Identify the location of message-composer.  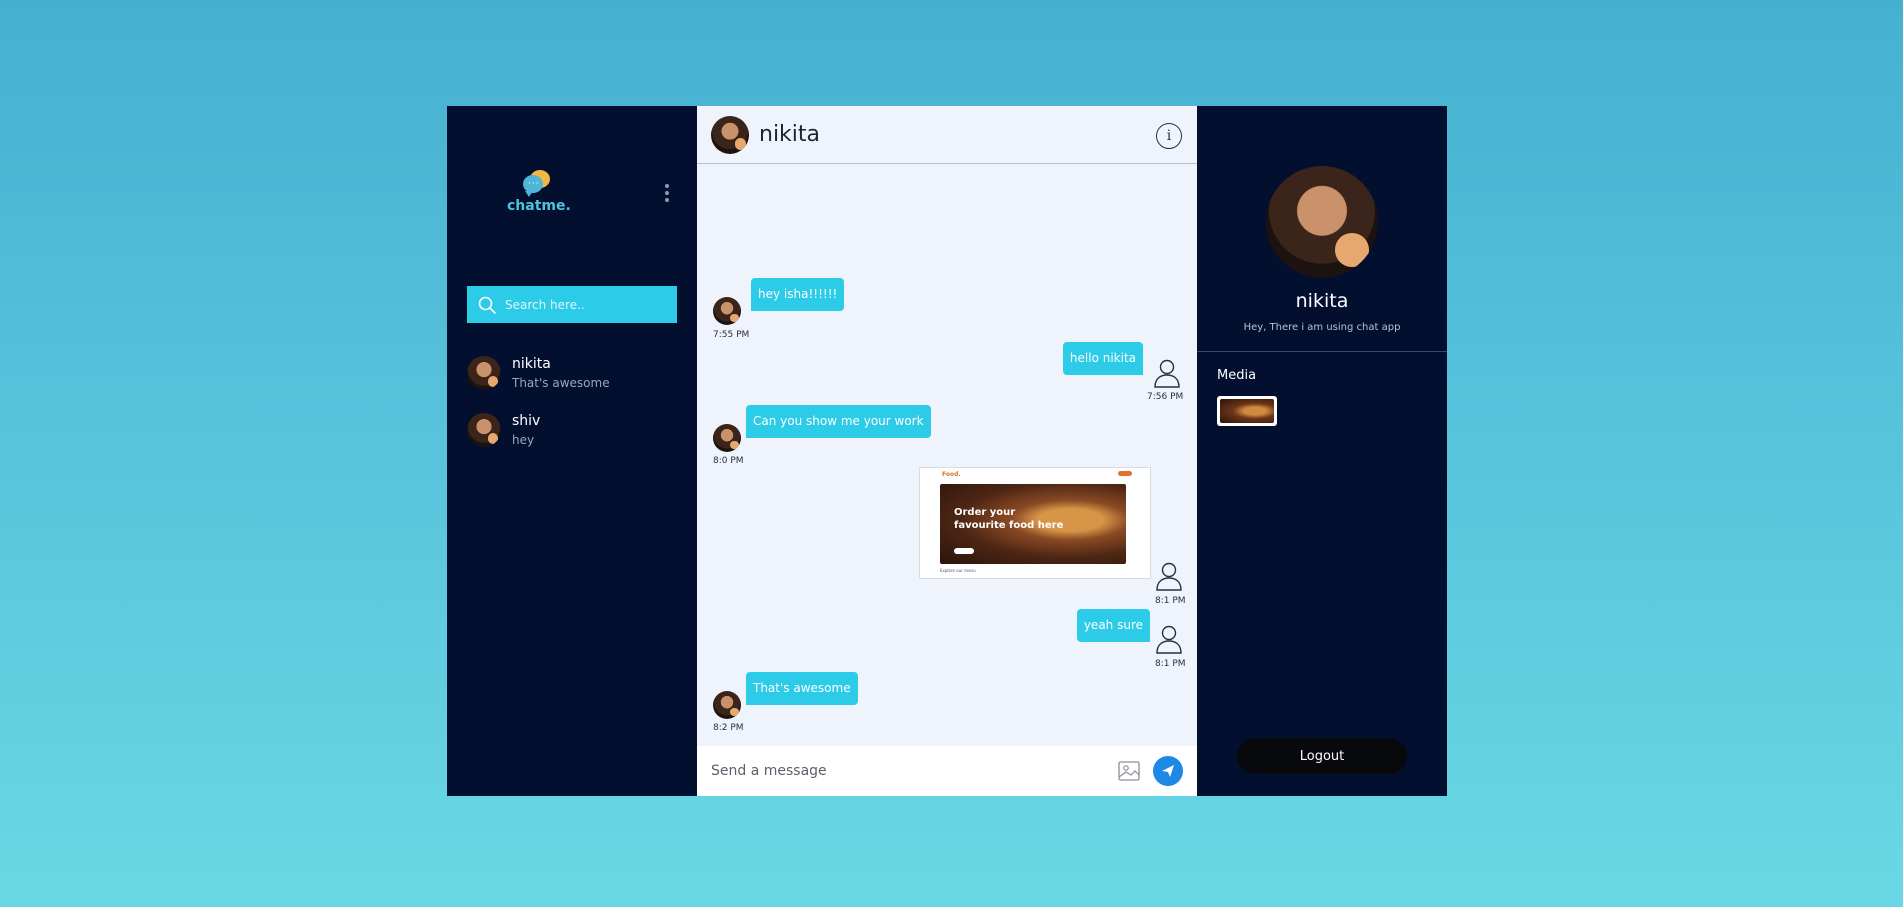
(947, 771).